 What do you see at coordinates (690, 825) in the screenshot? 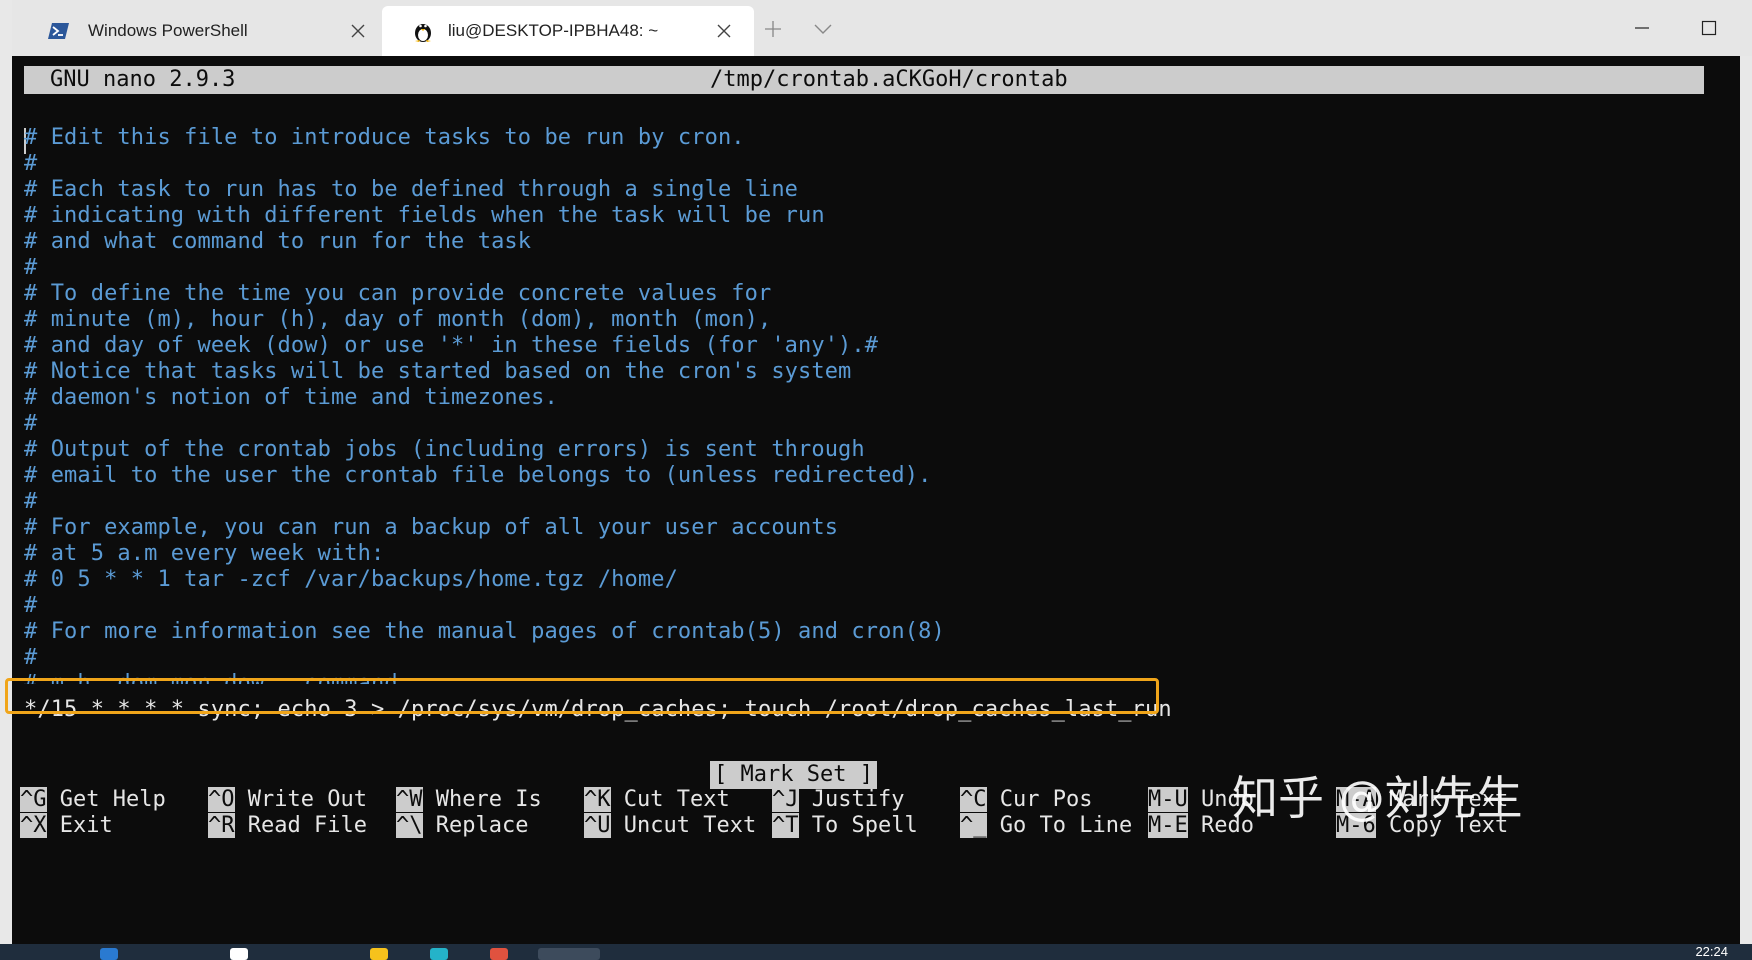
I see `shortcut-label: Uncut Text` at bounding box center [690, 825].